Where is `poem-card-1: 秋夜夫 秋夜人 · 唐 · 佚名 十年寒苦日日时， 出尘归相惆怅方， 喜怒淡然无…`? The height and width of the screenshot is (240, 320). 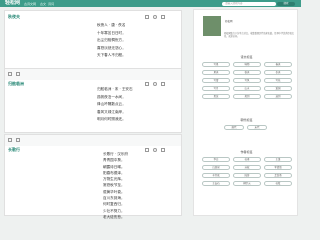 poem-card-1: 秋夜夫 秋夜人 · 唐 · 佚名 十年寒苦日日时， 出尘归相惆怅方， 喜怒淡然无… is located at coordinates (93, 39).